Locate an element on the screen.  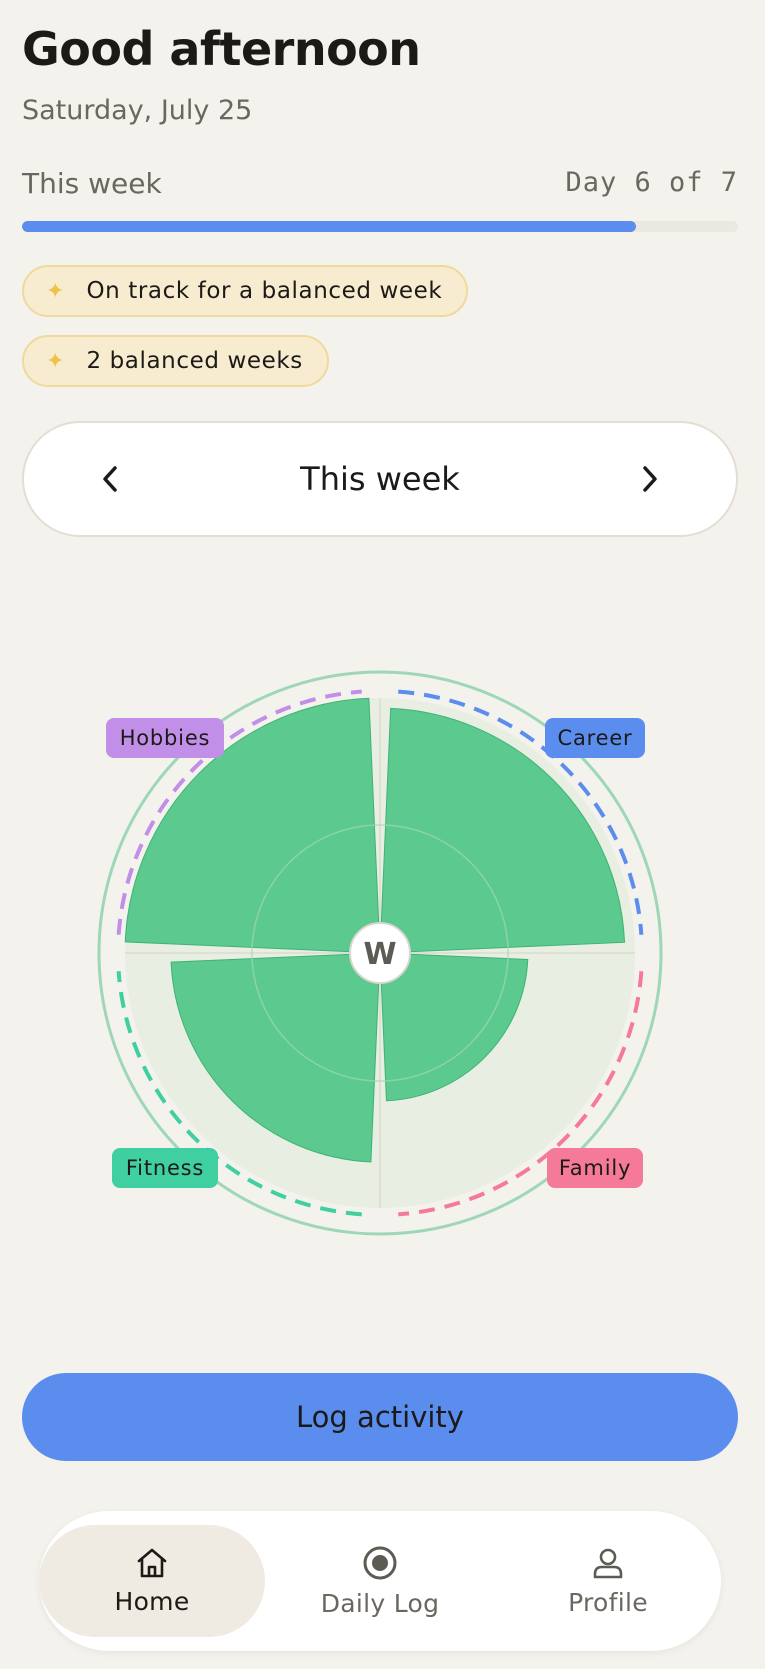
log-activity-button: Log activity is located at coordinates (380, 1417).